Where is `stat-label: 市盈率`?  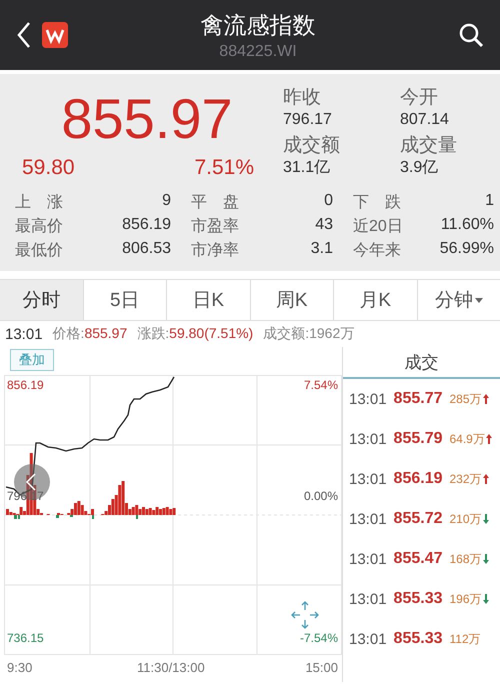 stat-label: 市盈率 is located at coordinates (215, 226).